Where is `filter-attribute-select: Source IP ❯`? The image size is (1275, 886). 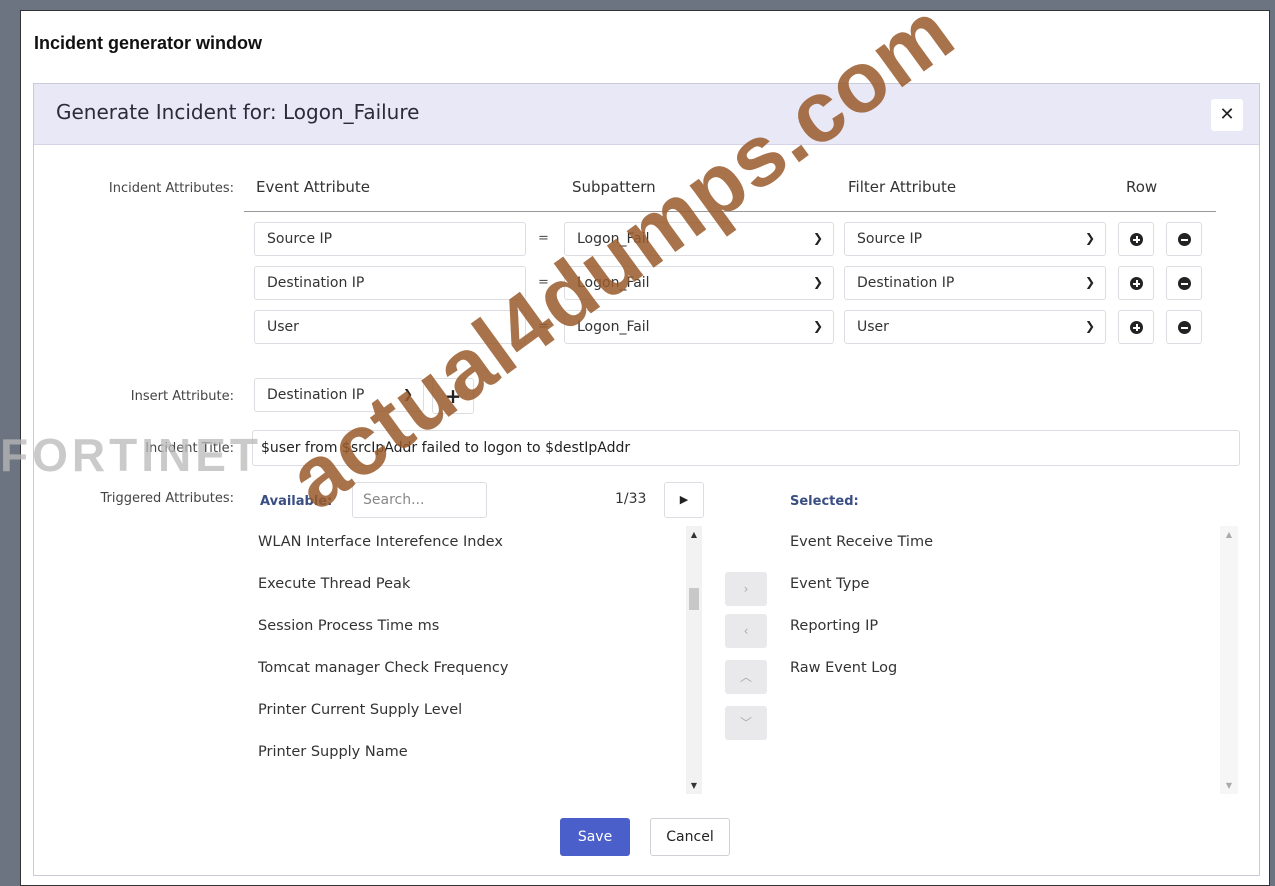
filter-attribute-select: Source IP ❯ is located at coordinates (975, 239).